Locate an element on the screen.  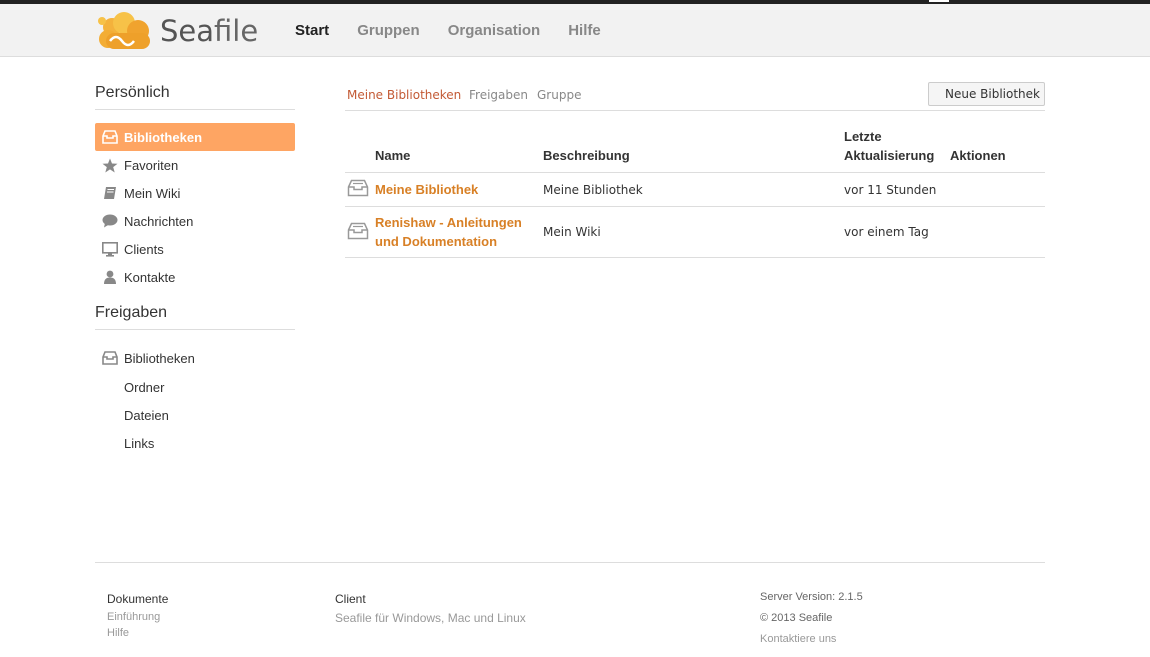
library-link-line2: und Dokumentation is located at coordinates (436, 241).